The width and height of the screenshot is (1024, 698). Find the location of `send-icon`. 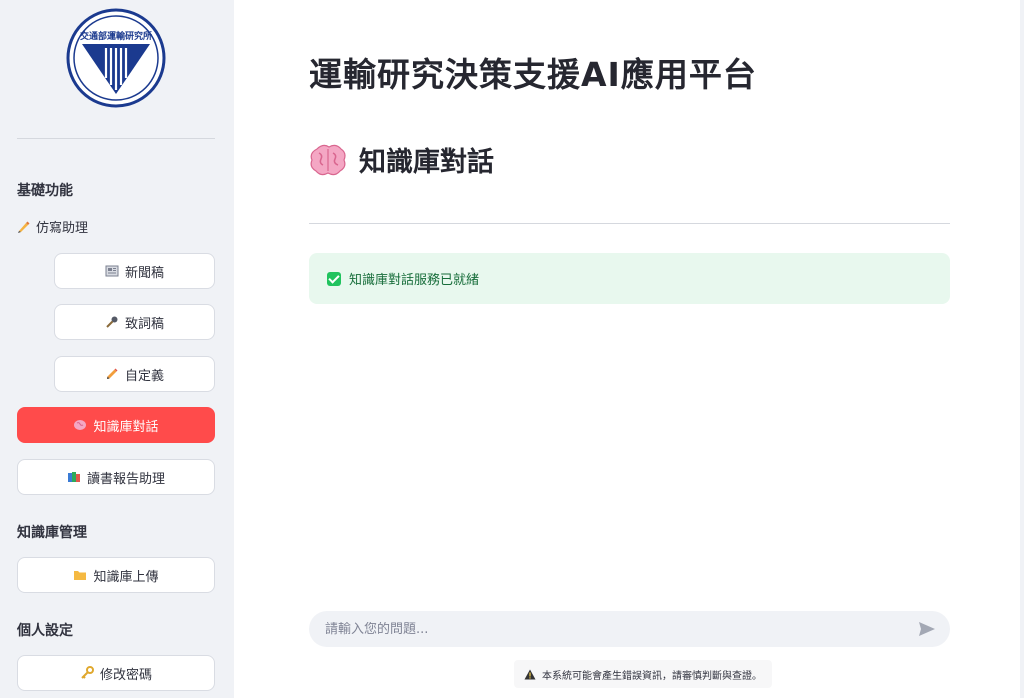

send-icon is located at coordinates (927, 629).